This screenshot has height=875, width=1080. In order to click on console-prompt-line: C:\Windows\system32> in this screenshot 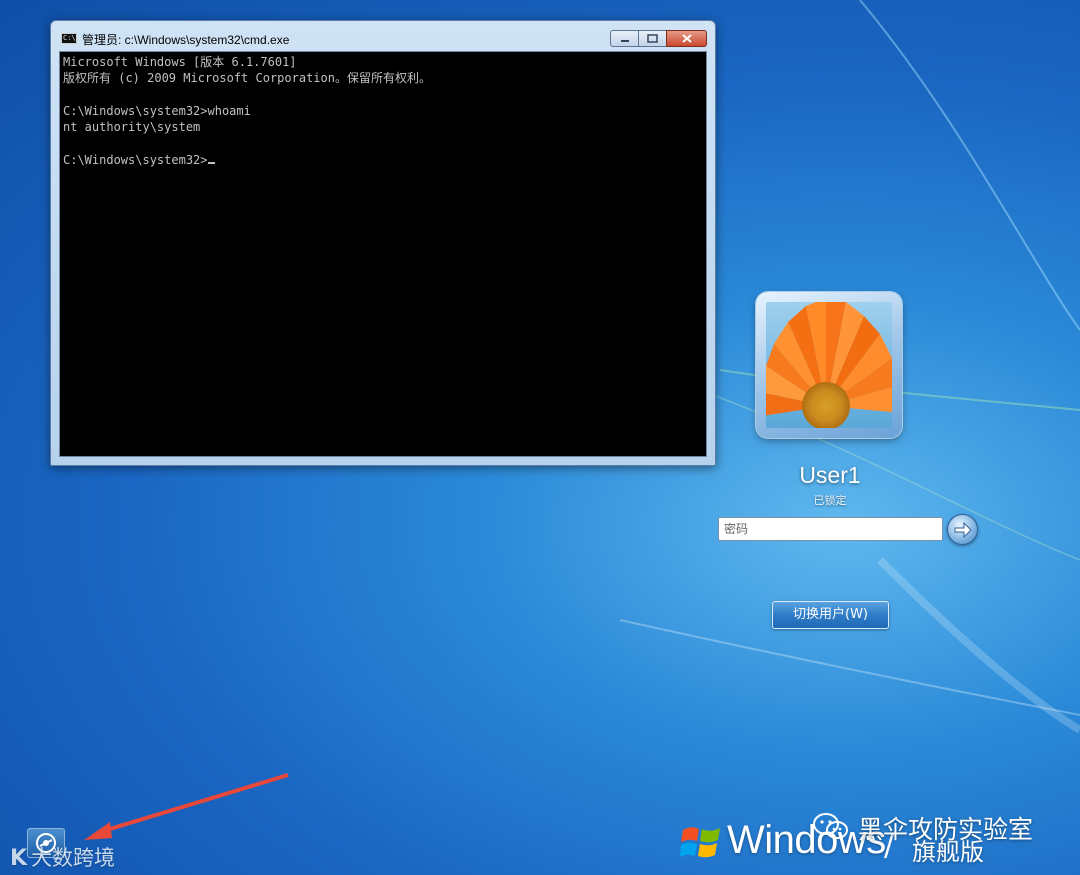, I will do `click(383, 160)`.